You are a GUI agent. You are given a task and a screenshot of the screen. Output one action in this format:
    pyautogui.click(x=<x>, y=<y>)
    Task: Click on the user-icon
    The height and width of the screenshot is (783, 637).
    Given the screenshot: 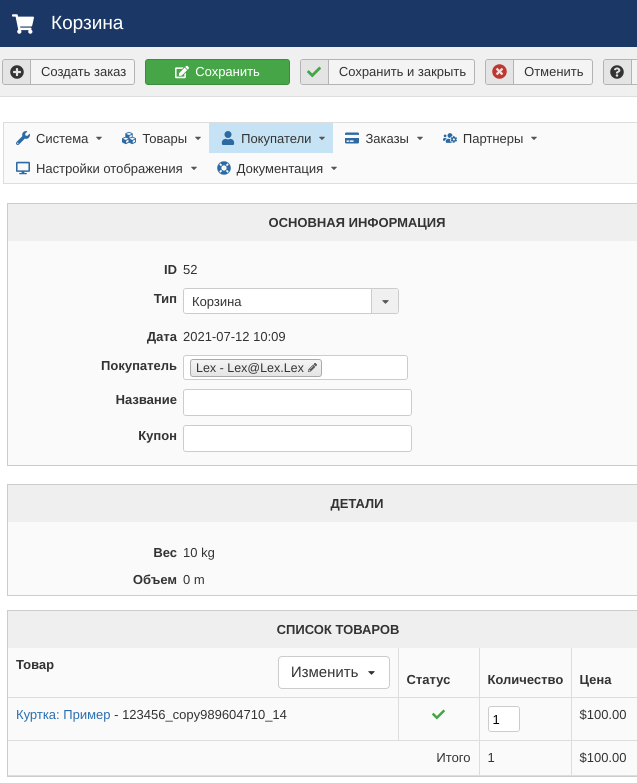 What is the action you would take?
    pyautogui.click(x=228, y=138)
    